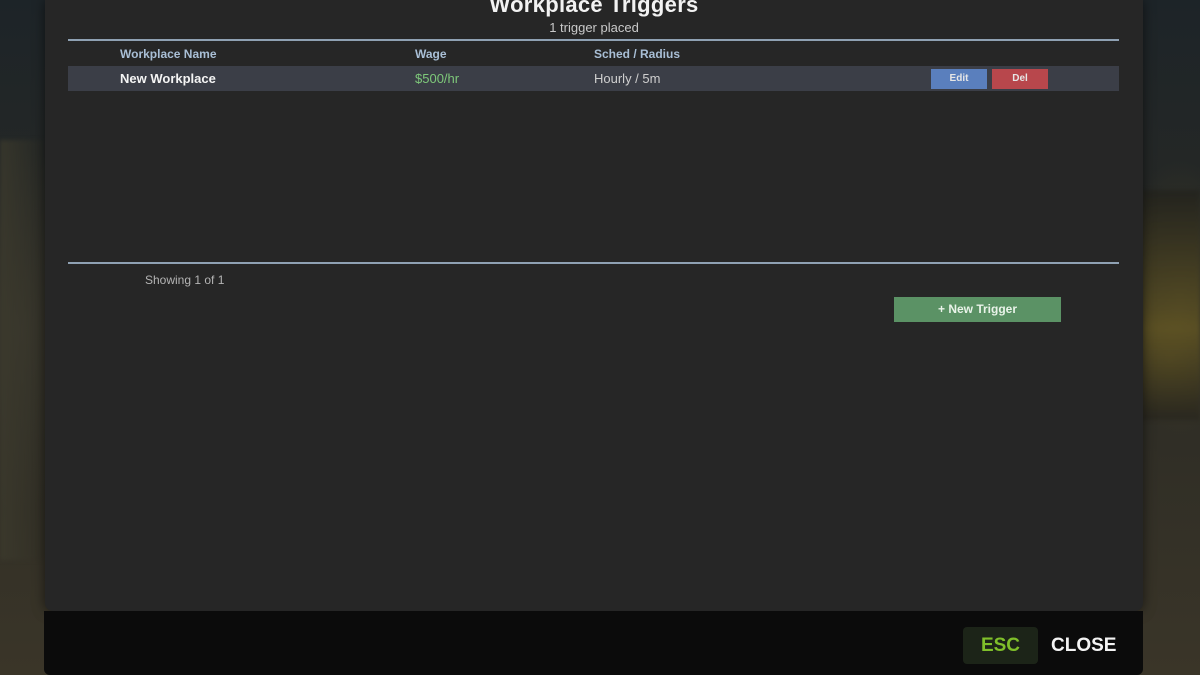 The height and width of the screenshot is (675, 1200). What do you see at coordinates (1020, 79) in the screenshot?
I see `delete-button: Del` at bounding box center [1020, 79].